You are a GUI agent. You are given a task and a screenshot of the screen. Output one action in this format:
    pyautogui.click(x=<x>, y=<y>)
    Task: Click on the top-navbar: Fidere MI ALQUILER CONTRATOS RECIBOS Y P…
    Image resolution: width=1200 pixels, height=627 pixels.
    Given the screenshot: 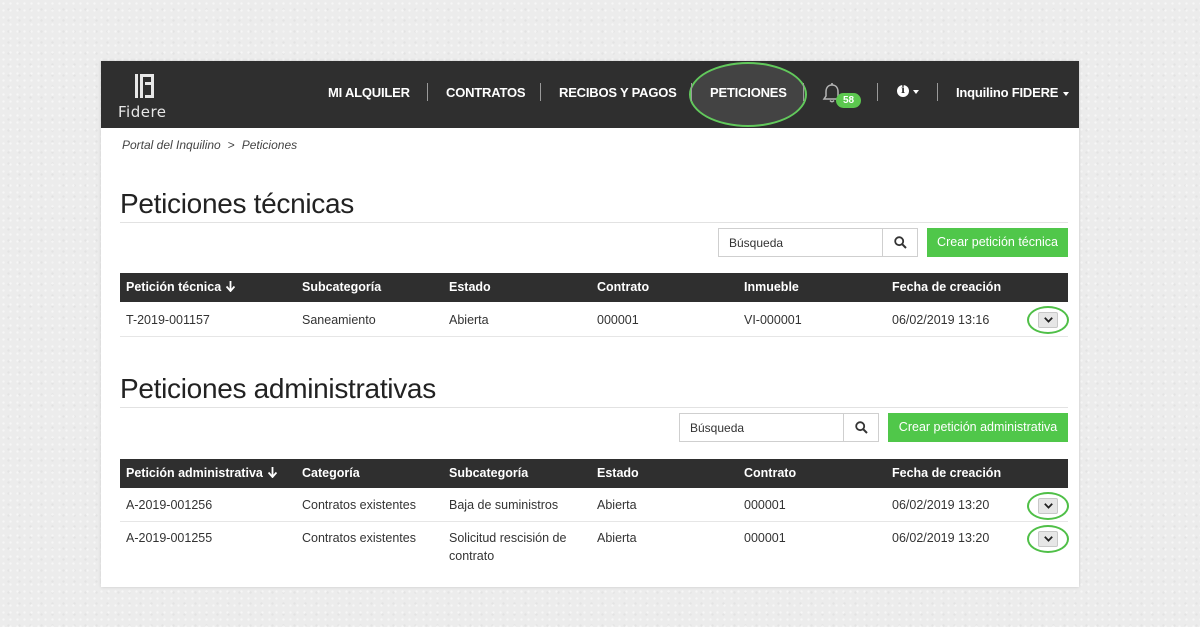 What is the action you would take?
    pyautogui.click(x=590, y=94)
    